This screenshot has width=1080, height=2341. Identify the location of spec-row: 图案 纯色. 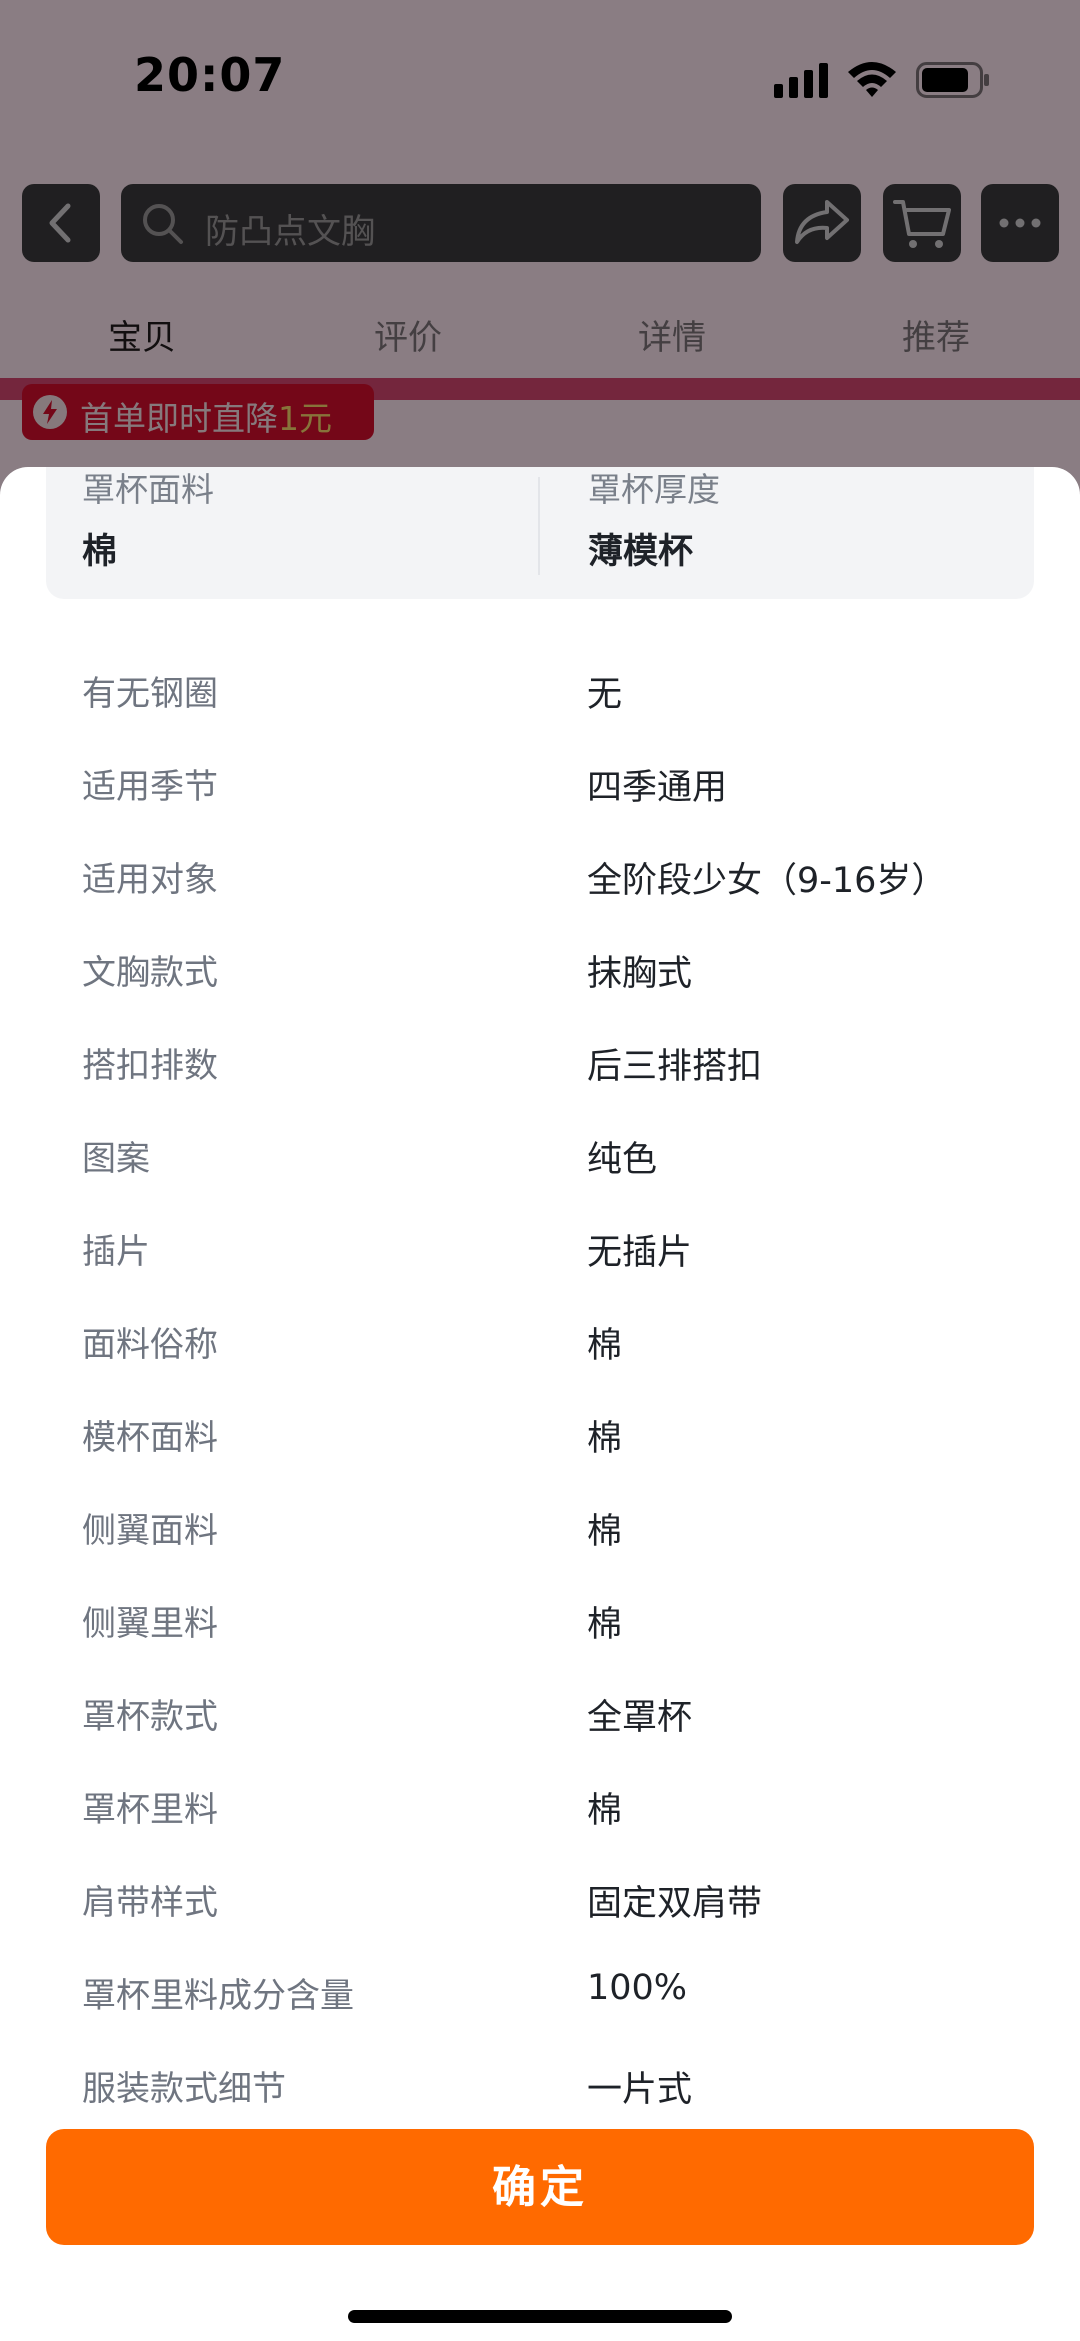
(540, 1155).